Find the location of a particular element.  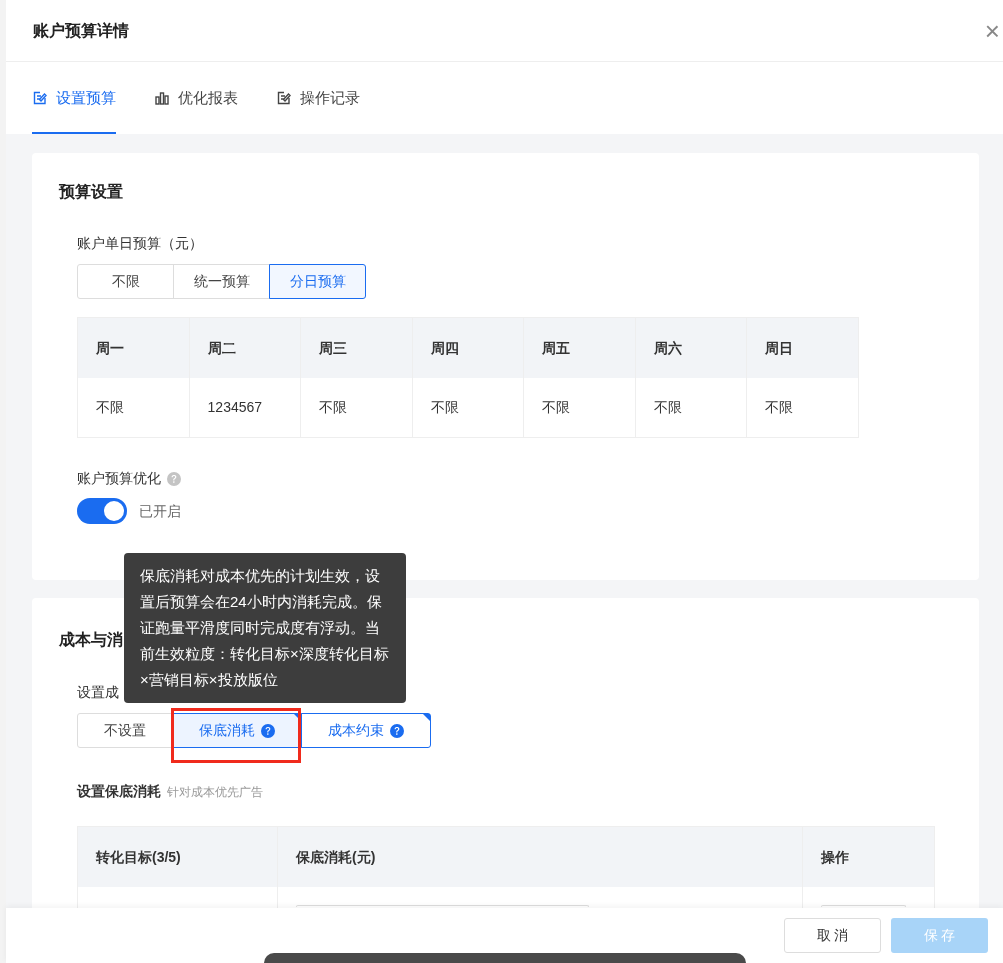

column-header: 周四 is located at coordinates (468, 348).